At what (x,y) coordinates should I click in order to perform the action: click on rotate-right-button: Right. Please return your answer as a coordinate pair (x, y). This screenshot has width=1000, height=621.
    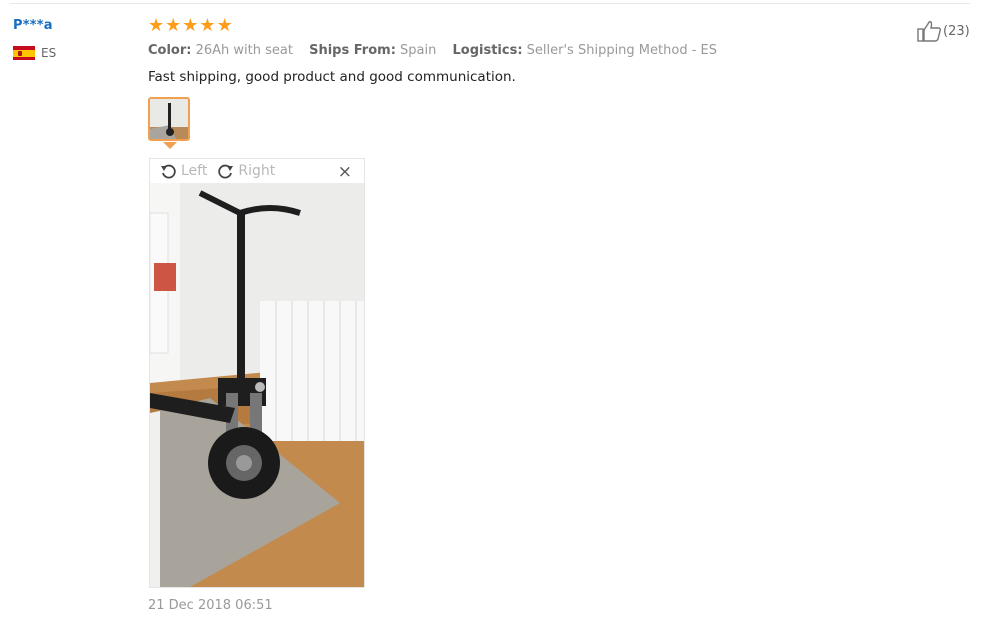
    Looking at the image, I should click on (246, 171).